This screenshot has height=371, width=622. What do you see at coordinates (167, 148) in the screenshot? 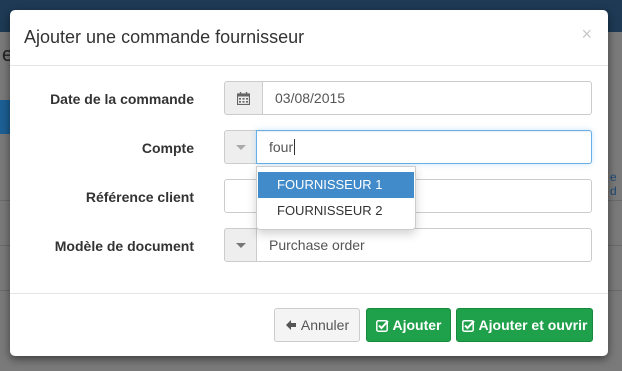
I see `account-label: Compte` at bounding box center [167, 148].